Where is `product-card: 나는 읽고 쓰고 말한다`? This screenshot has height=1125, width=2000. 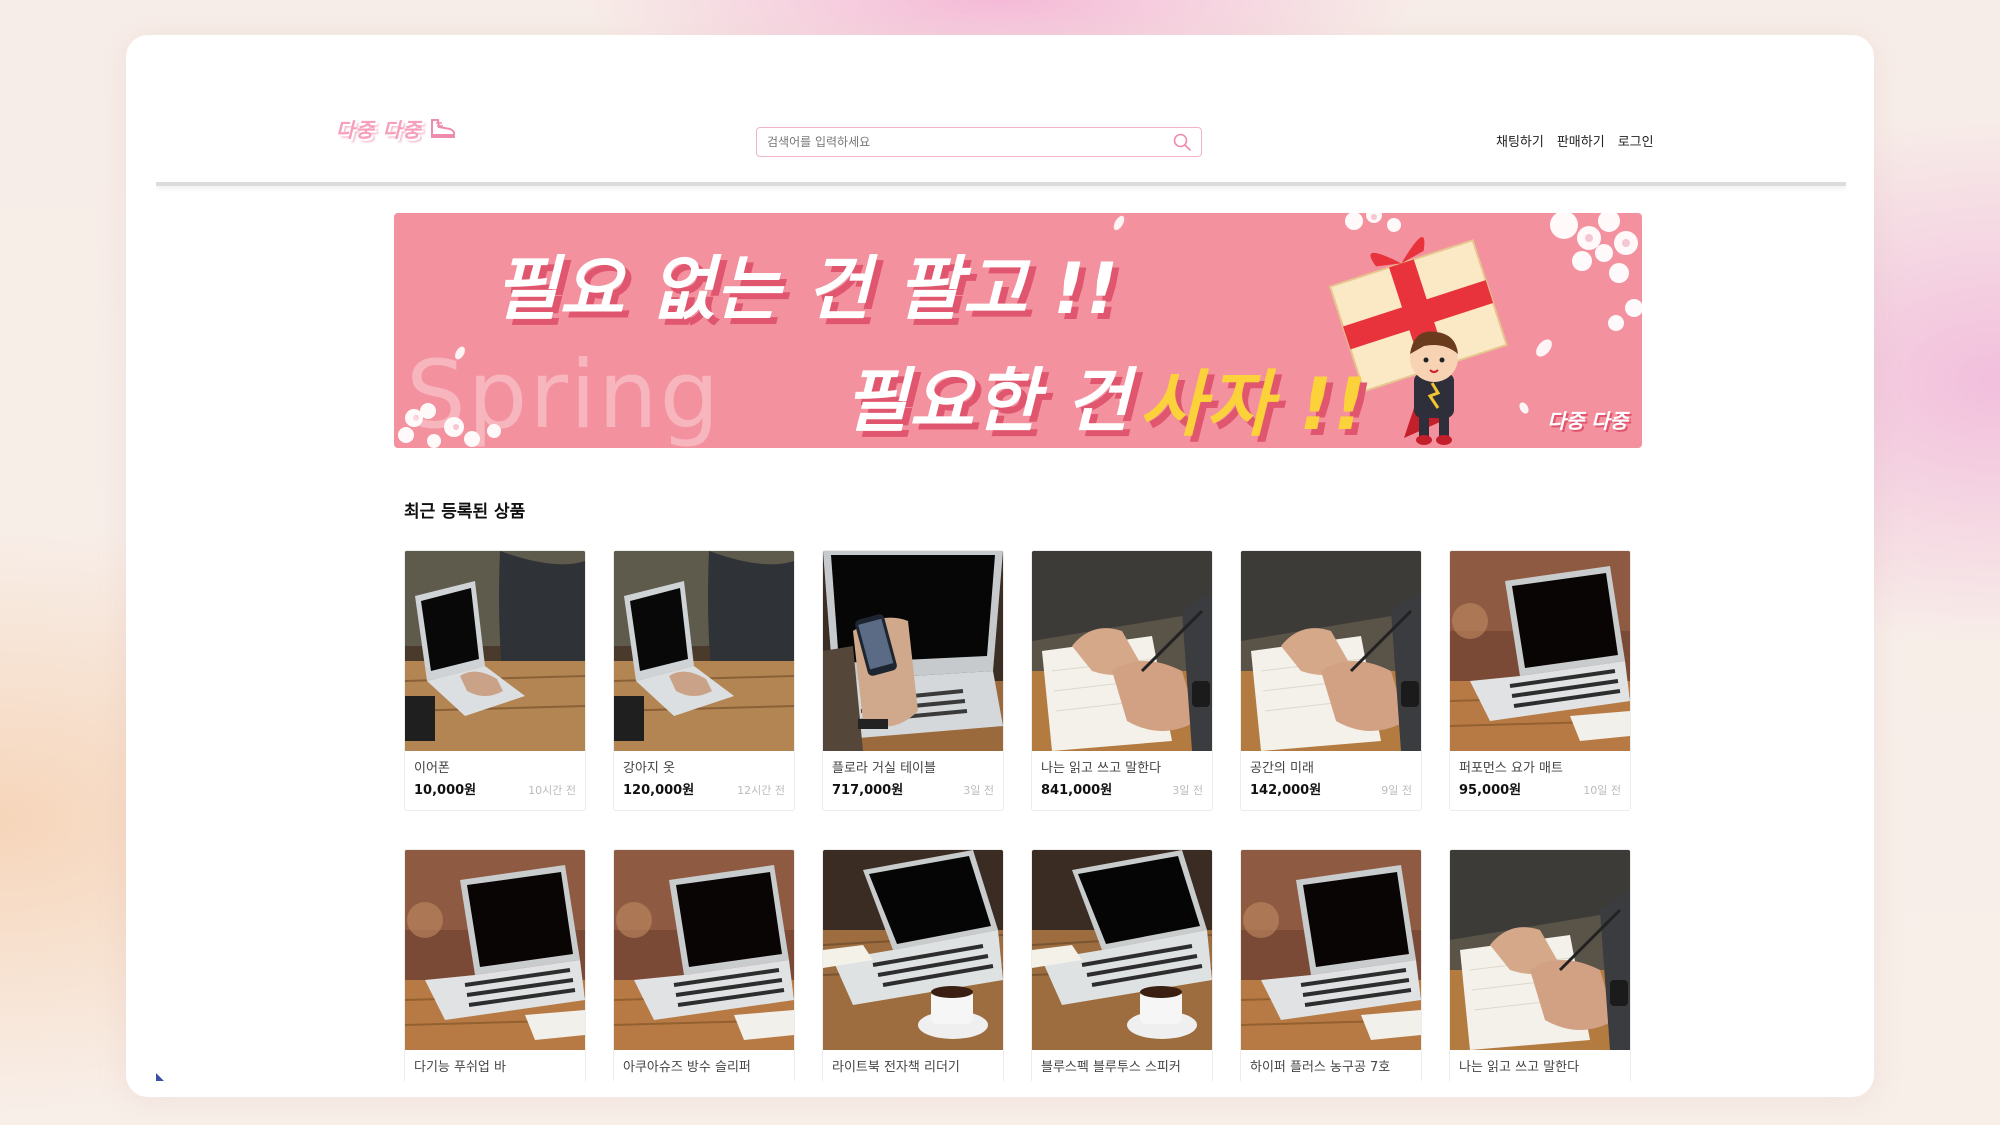
product-card: 나는 읽고 쓰고 말한다 is located at coordinates (1540, 965).